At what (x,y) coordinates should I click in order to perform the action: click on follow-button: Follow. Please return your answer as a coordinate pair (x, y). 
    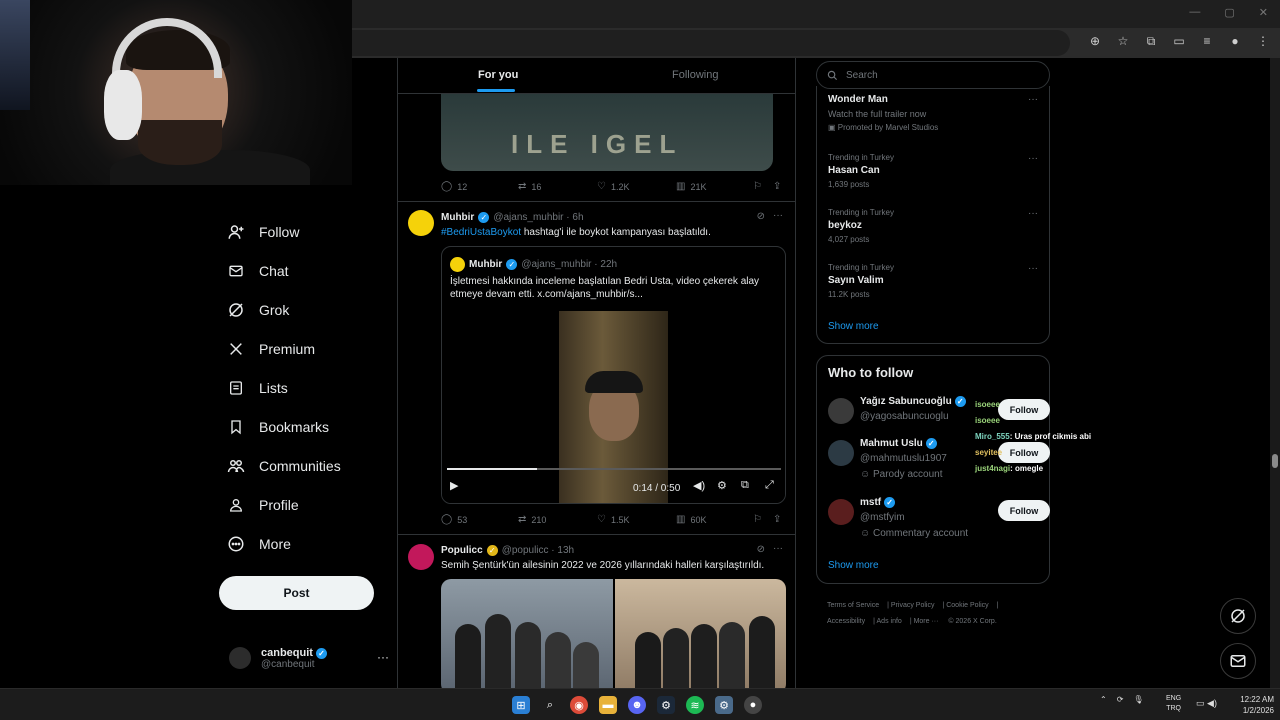
    Looking at the image, I should click on (1024, 510).